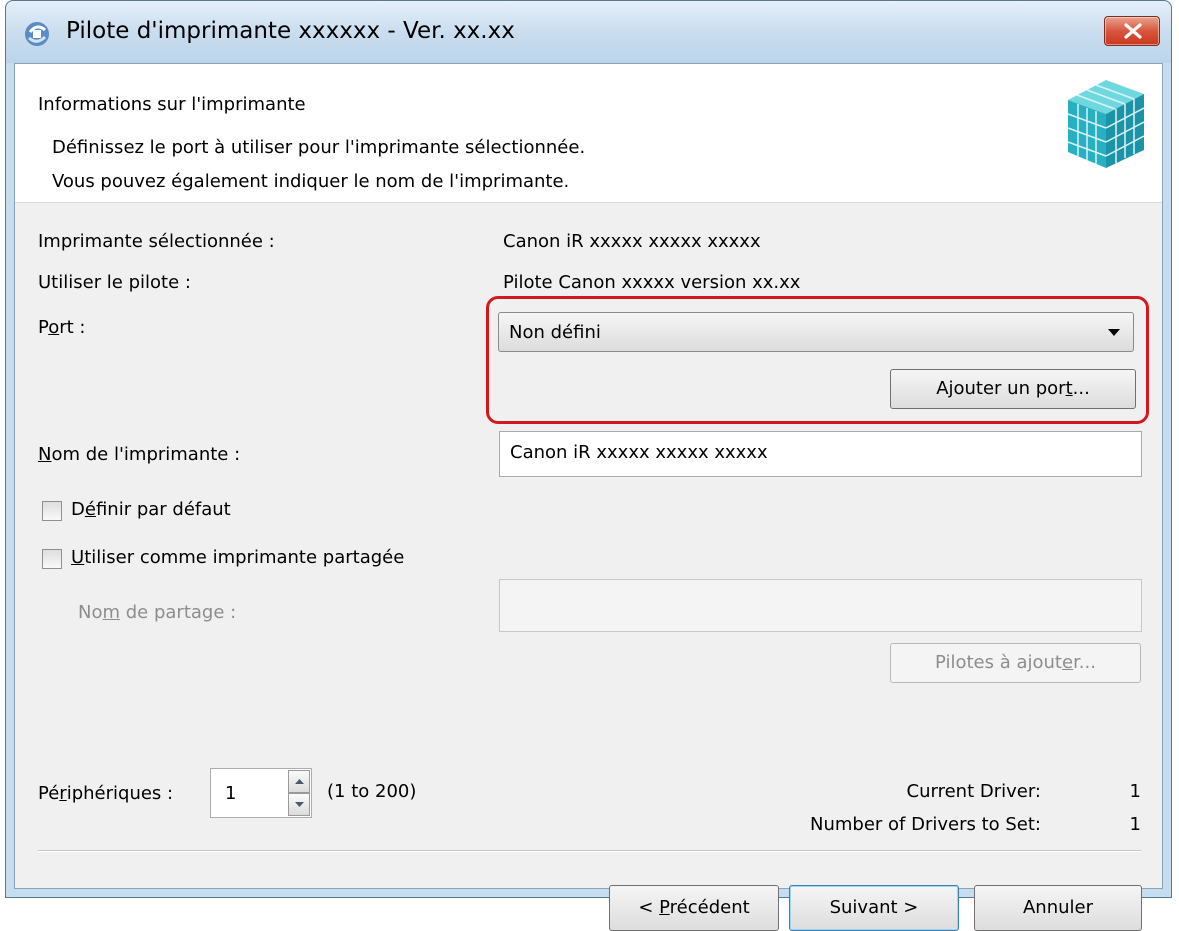  I want to click on arrow-up-icon, so click(299, 781).